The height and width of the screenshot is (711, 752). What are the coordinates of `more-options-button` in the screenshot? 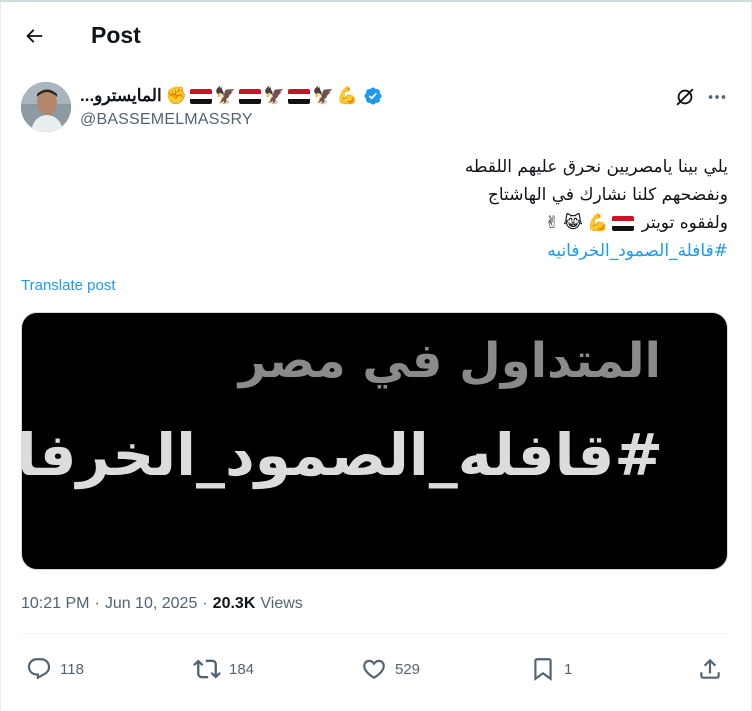 It's located at (717, 97).